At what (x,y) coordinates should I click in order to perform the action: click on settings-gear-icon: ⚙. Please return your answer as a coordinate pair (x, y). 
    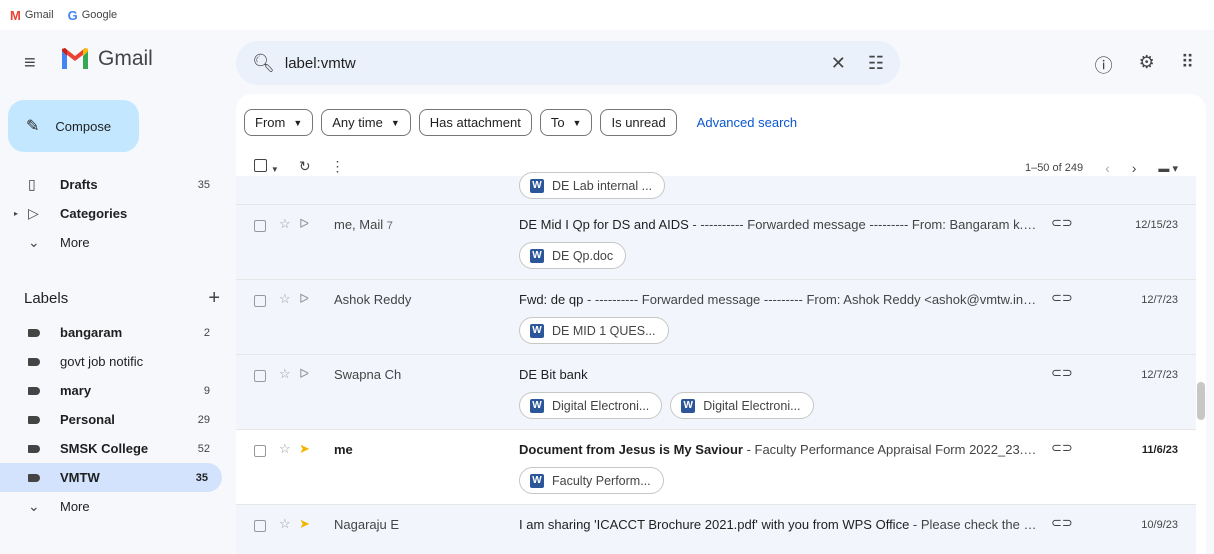
    Looking at the image, I should click on (1147, 65).